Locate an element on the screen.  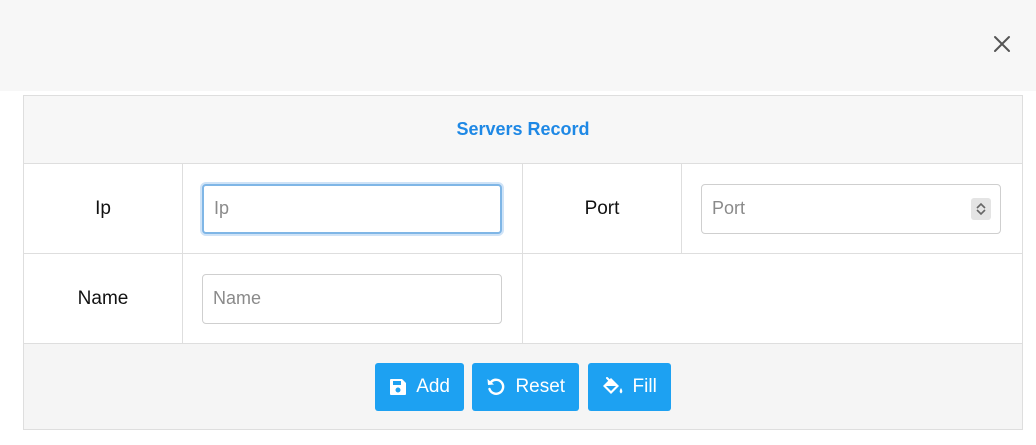
name-input is located at coordinates (352, 298).